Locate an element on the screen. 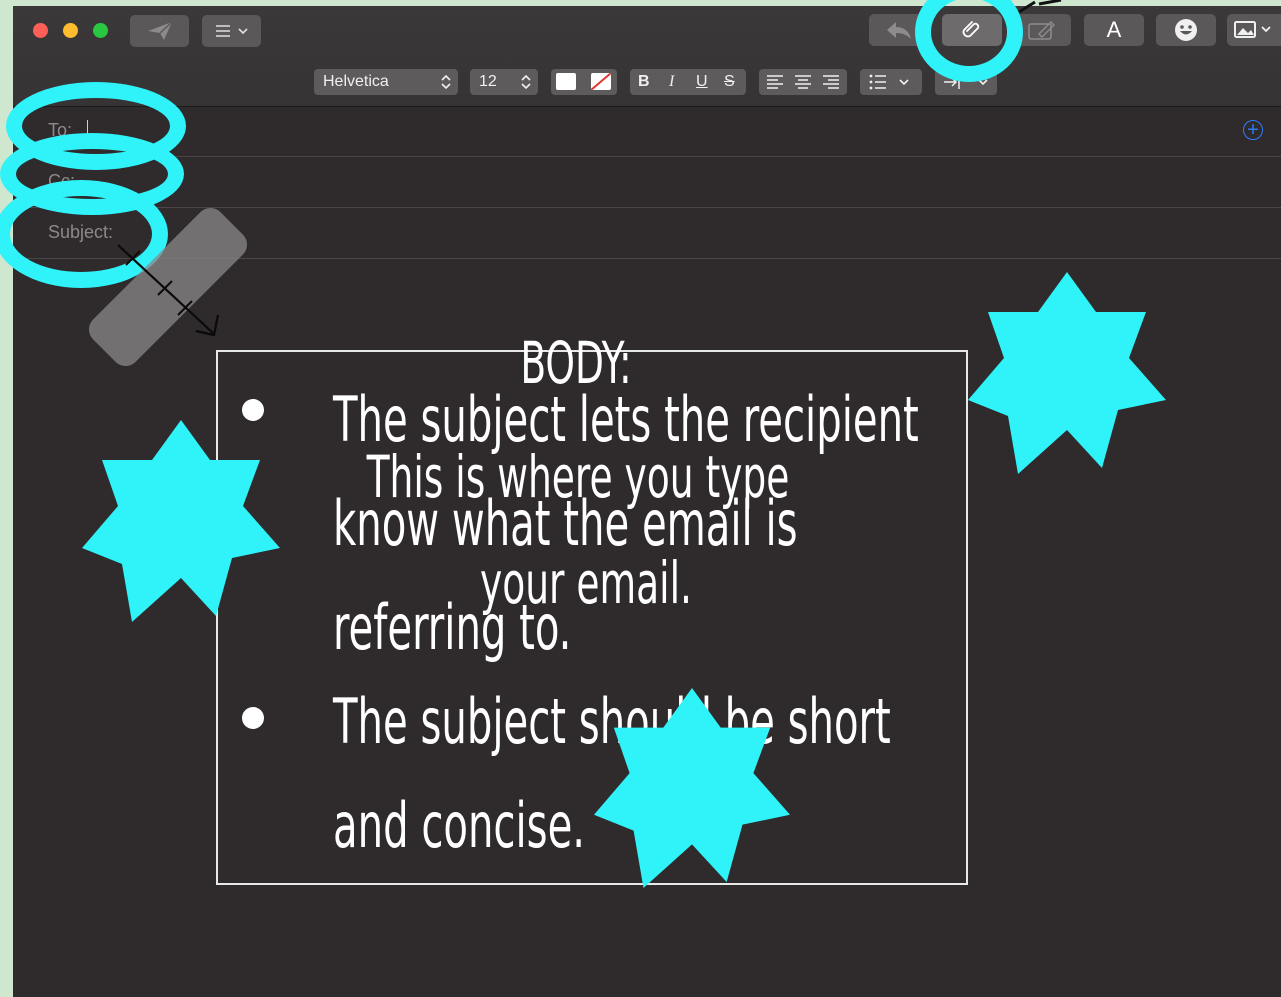 Image resolution: width=1281 pixels, height=997 pixels. cc-field: Cc: is located at coordinates (647, 182).